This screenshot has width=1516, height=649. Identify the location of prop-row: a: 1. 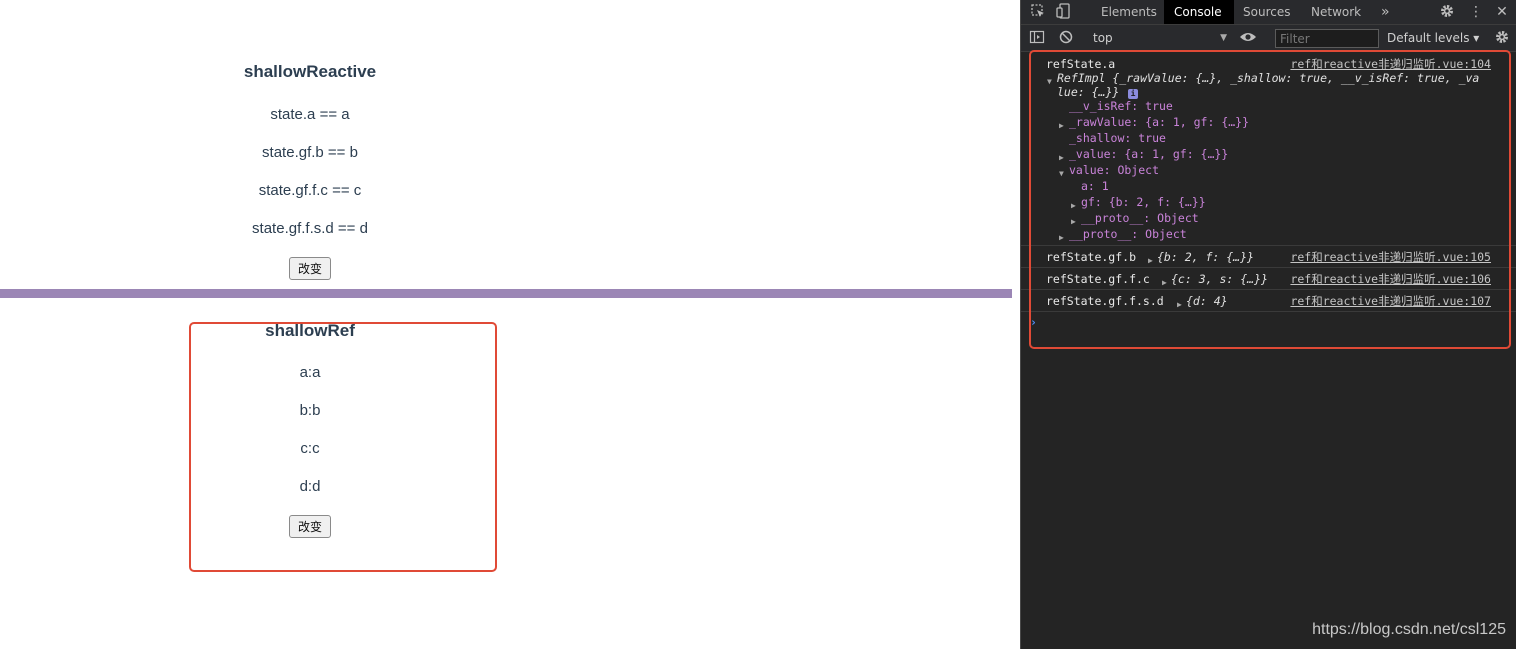
(1268, 186).